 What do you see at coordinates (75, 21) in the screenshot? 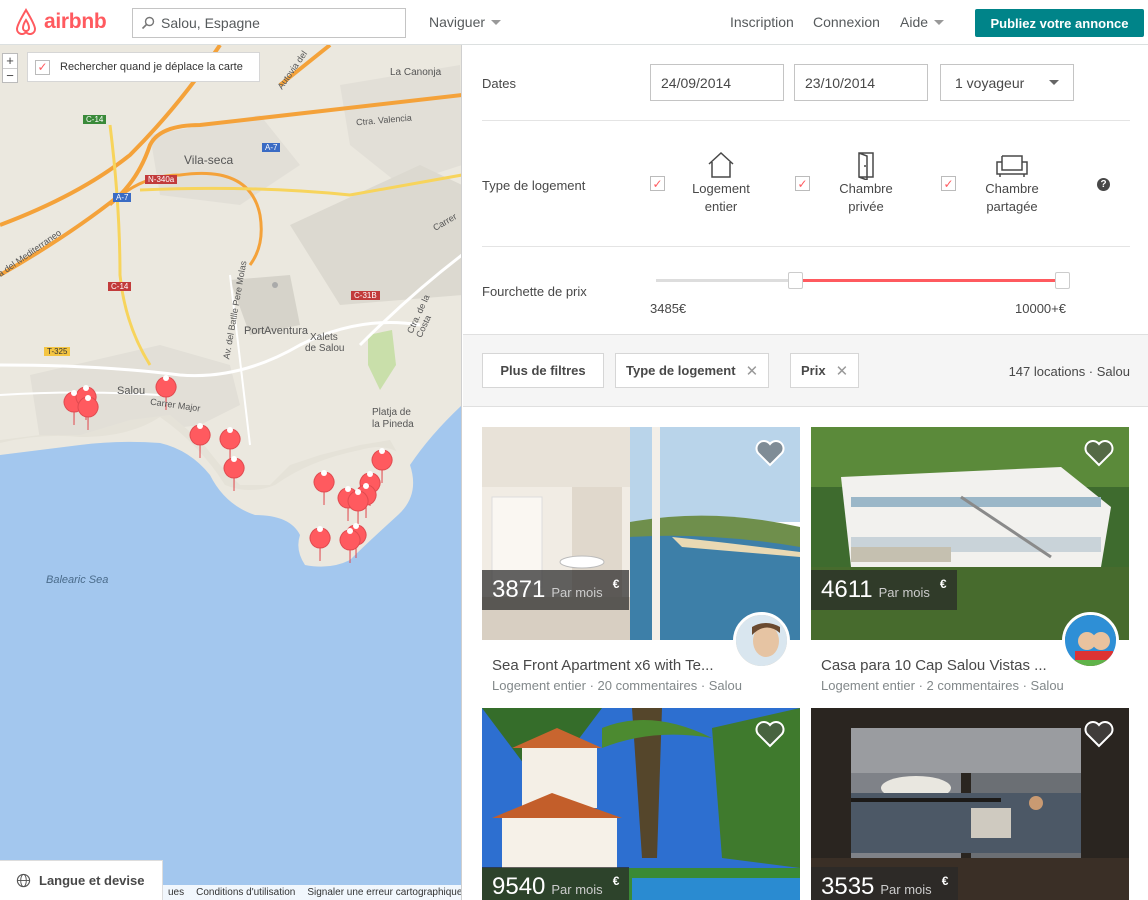
I see `logo-text: airbnb` at bounding box center [75, 21].